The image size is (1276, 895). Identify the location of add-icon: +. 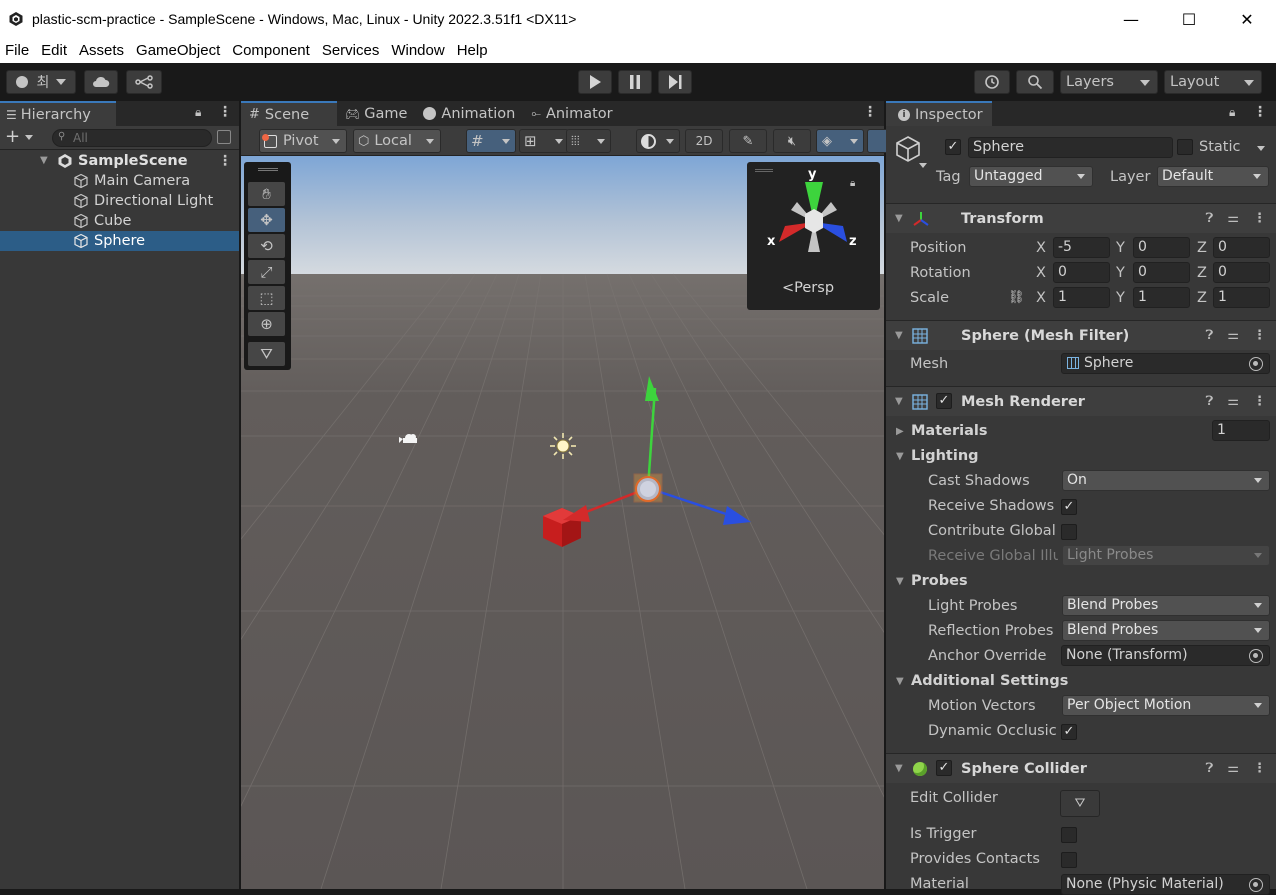
(12, 136).